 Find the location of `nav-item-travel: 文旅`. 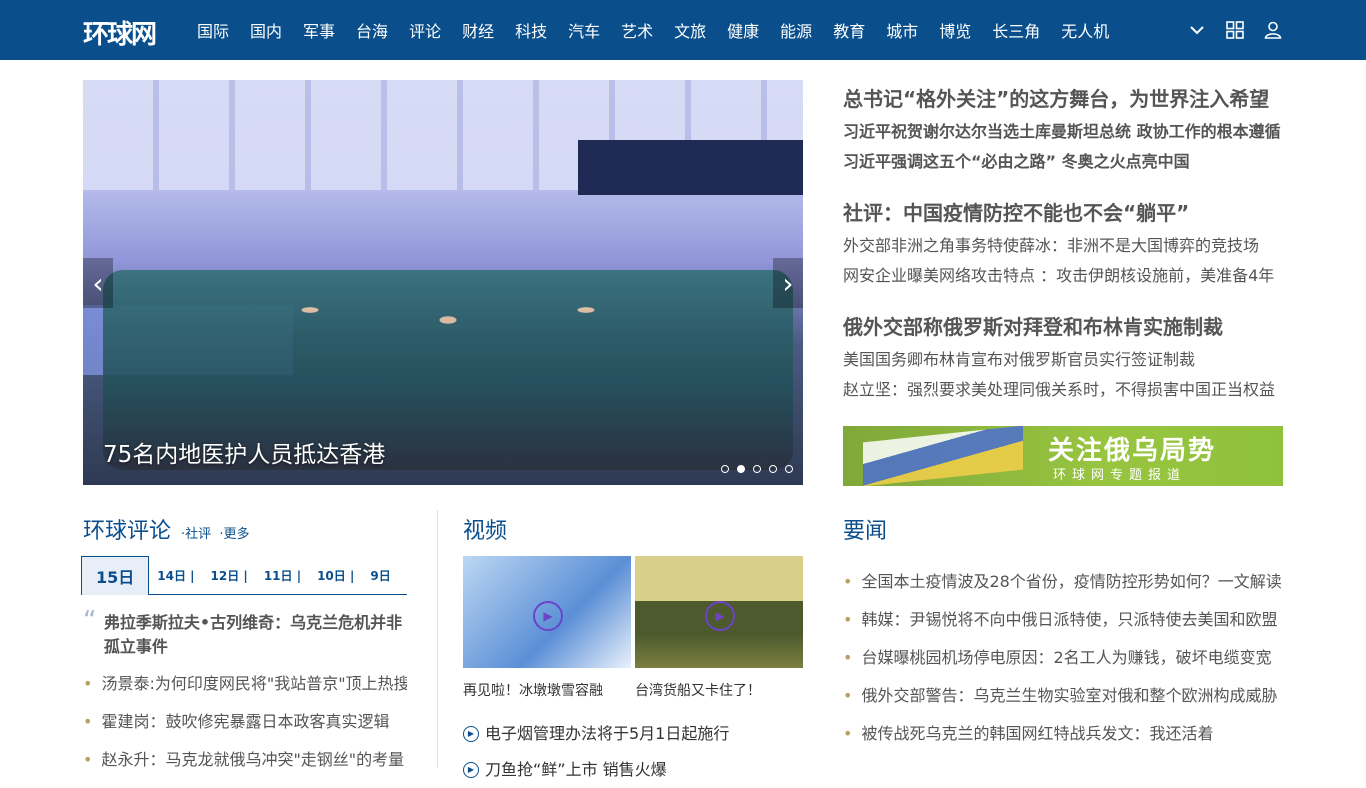

nav-item-travel: 文旅 is located at coordinates (690, 30).